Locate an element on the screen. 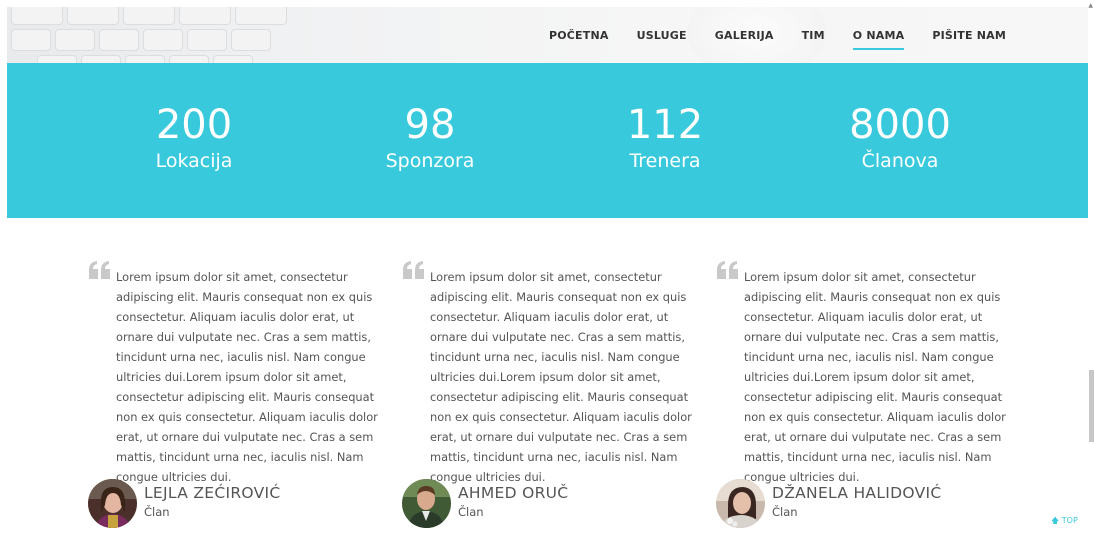  stat-label: Članova is located at coordinates (900, 161).